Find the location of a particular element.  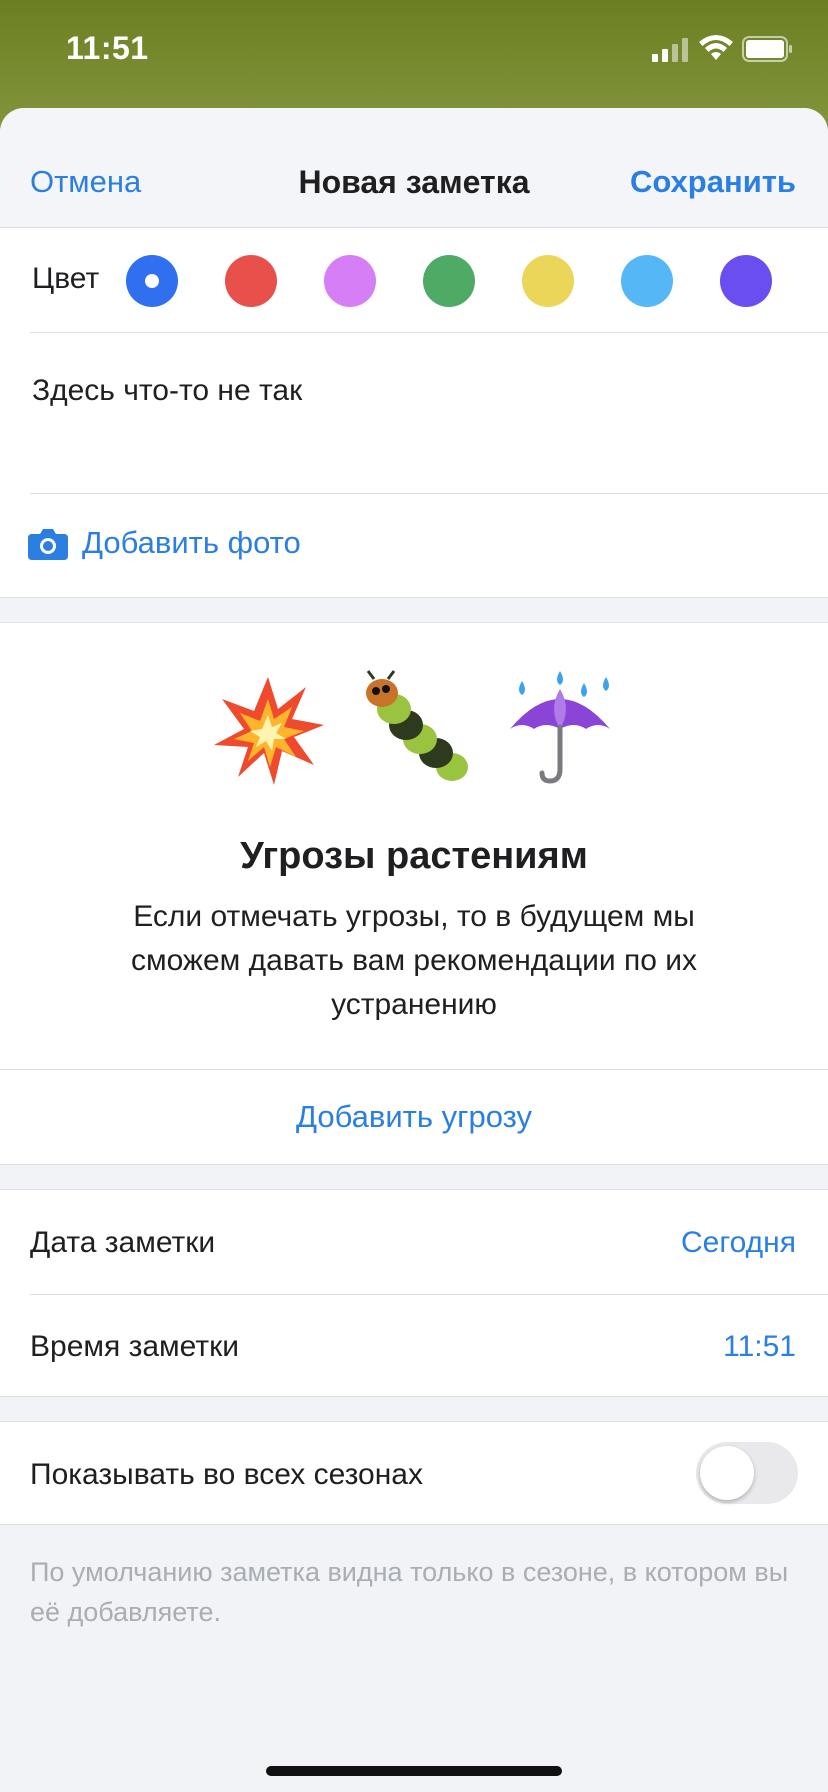

color-swatch-light-blue is located at coordinates (647, 281).